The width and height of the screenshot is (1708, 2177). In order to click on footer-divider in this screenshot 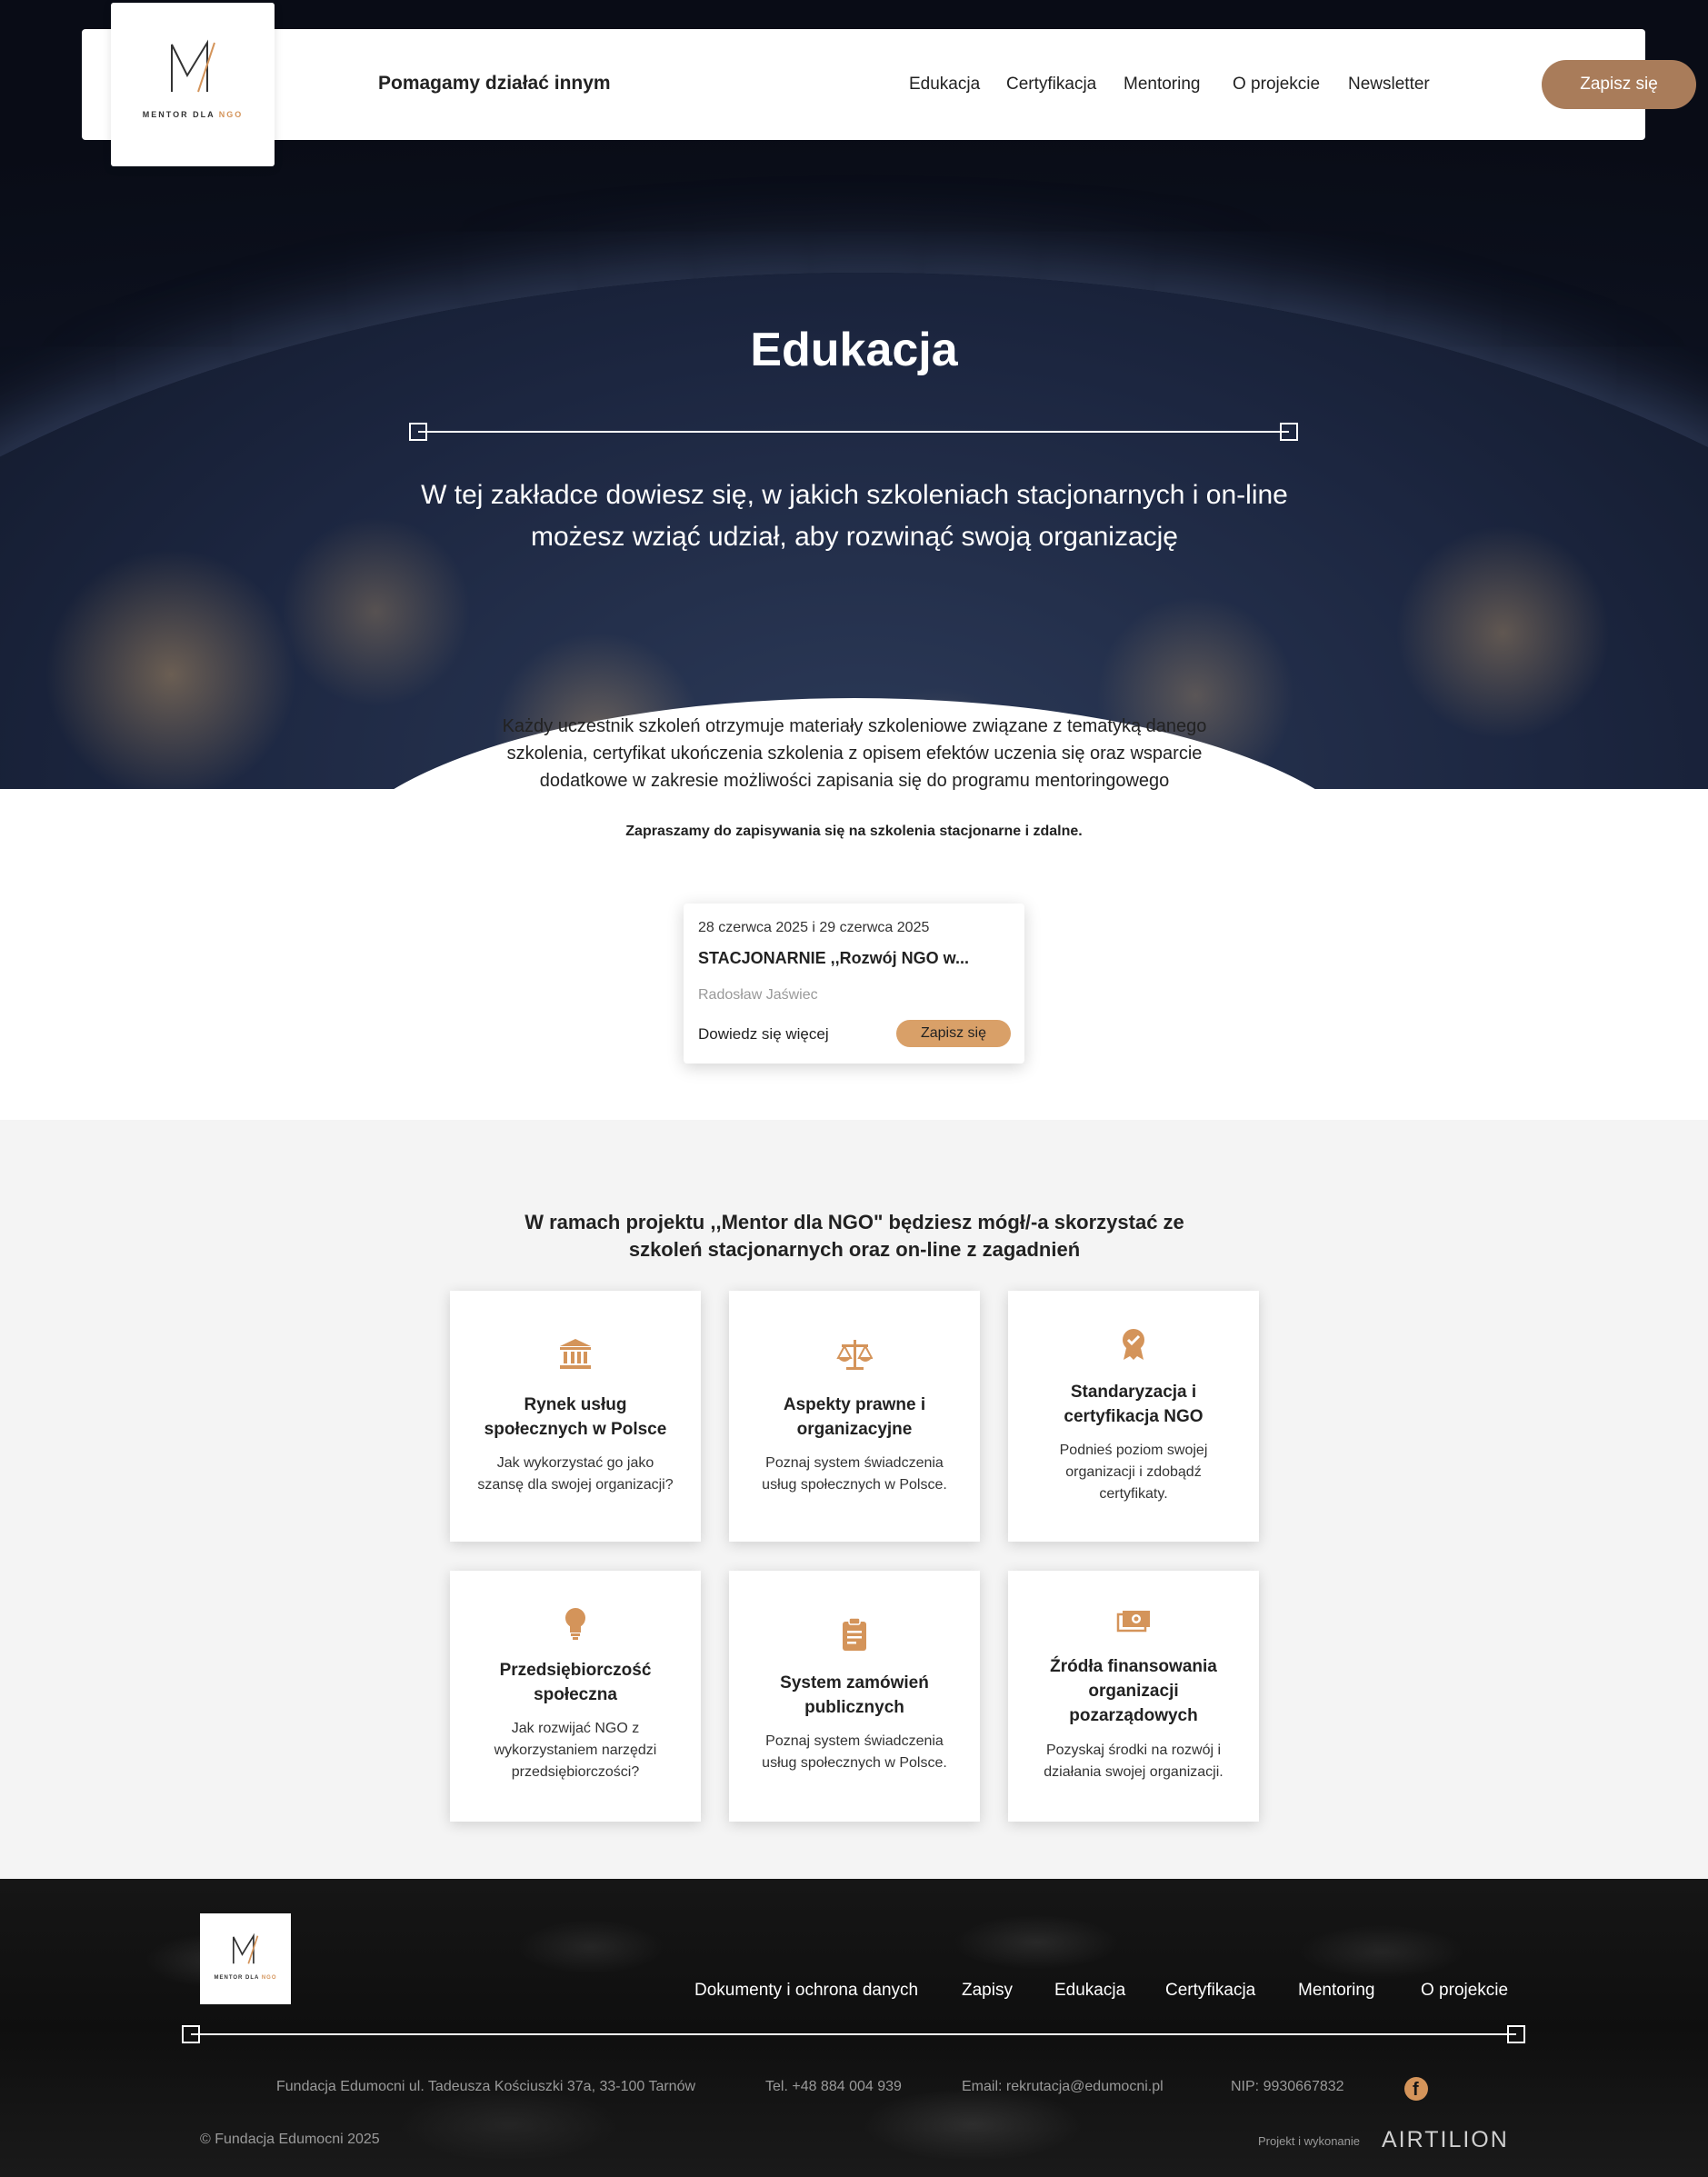, I will do `click(853, 2034)`.